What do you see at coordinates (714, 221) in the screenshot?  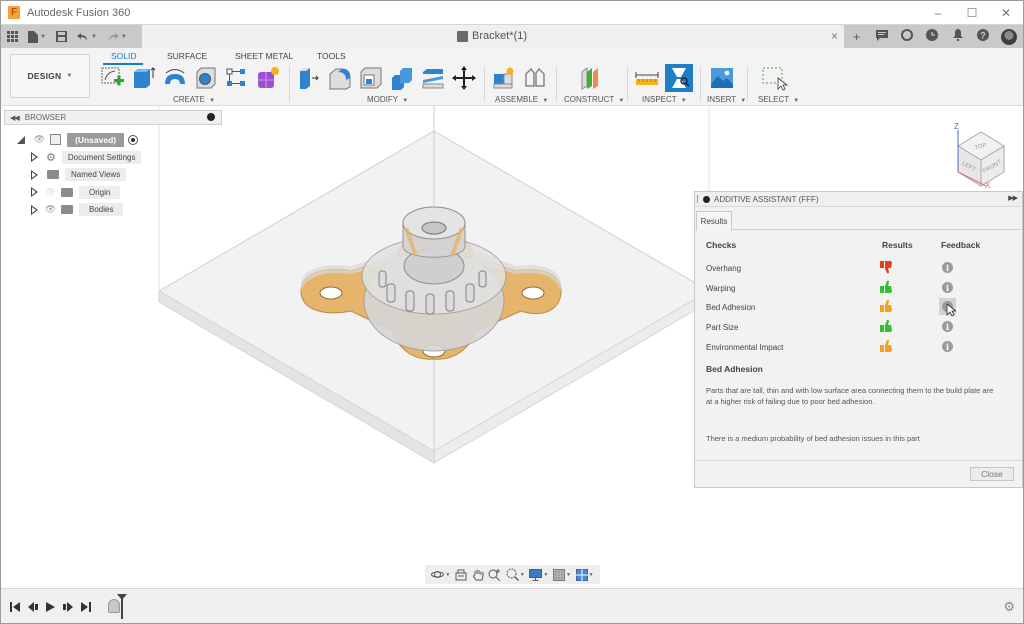 I see `tab-results: Results` at bounding box center [714, 221].